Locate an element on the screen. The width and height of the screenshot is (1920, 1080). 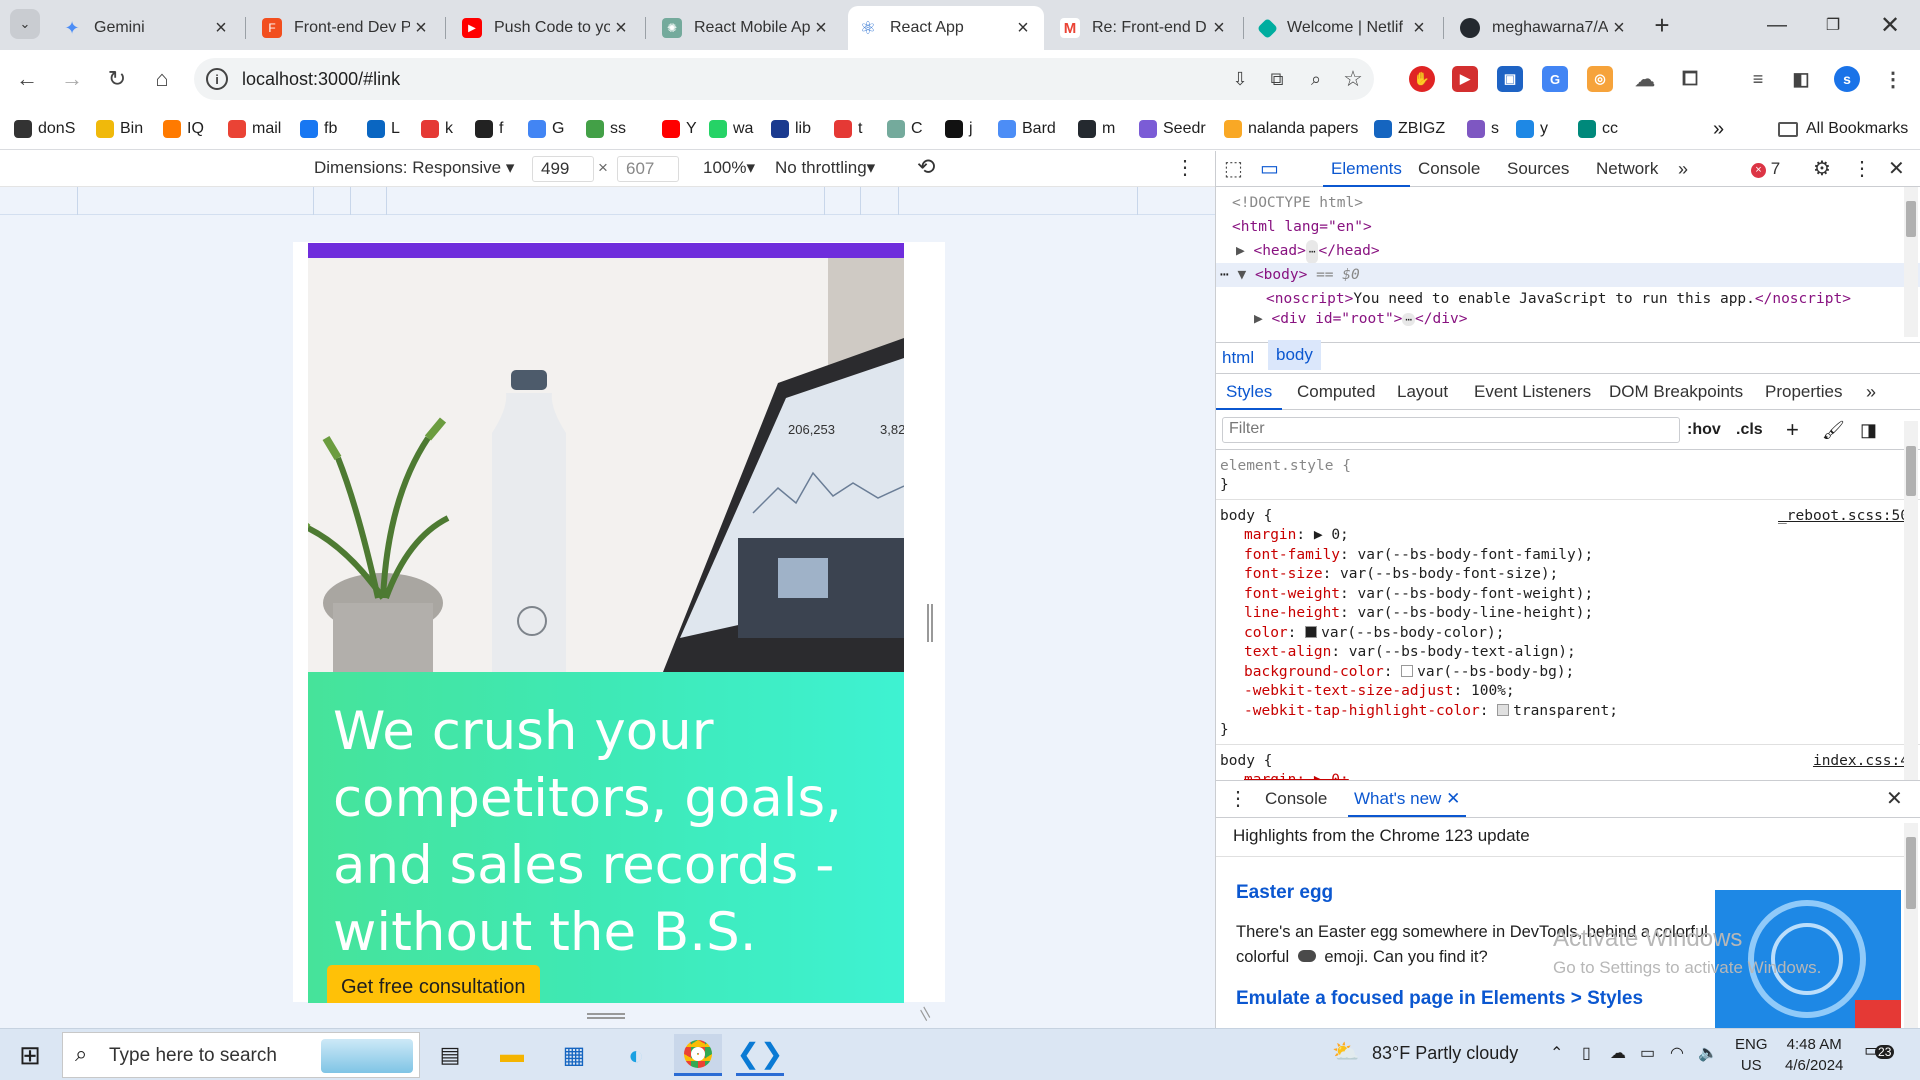
device-more-icon: ⋮ is located at coordinates (1185, 167).